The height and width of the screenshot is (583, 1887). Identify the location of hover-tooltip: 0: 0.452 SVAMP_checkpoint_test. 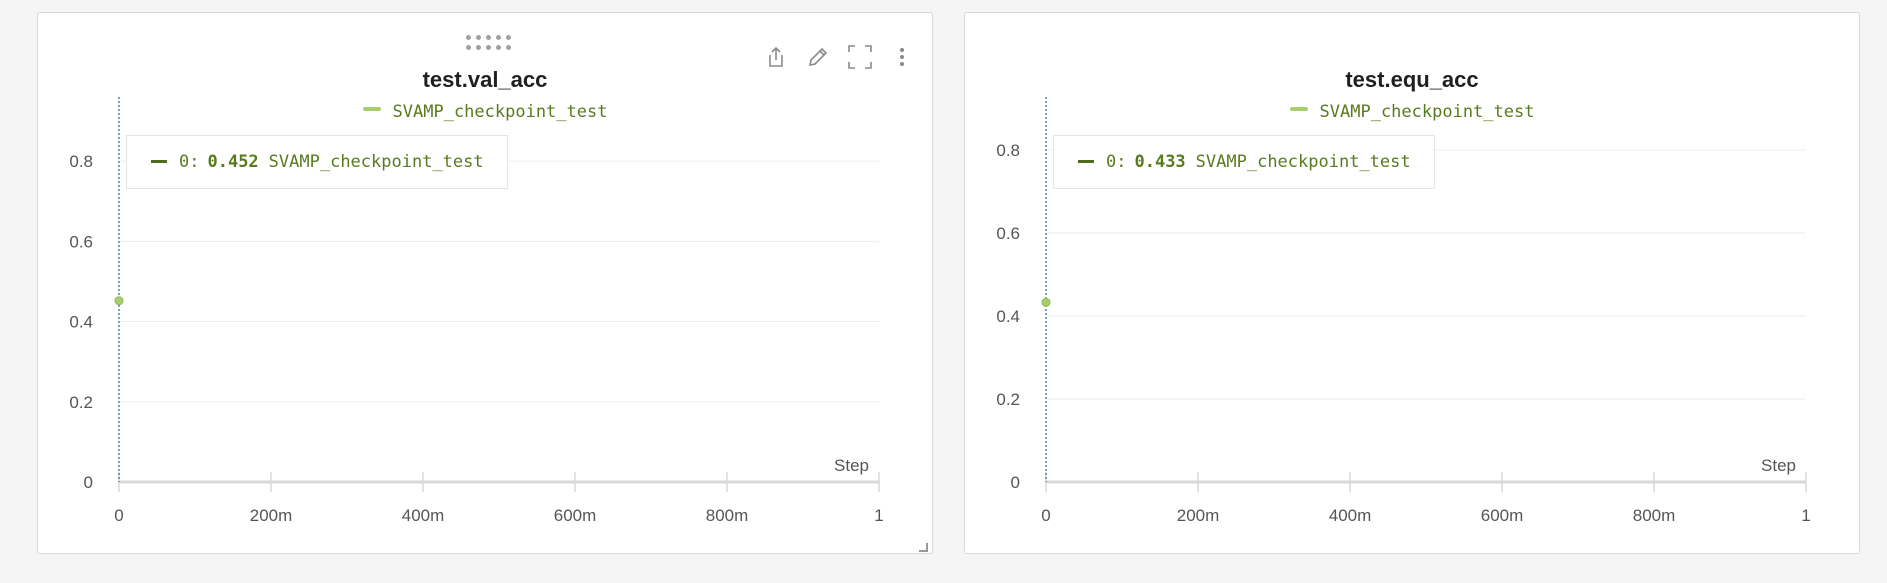
(317, 162).